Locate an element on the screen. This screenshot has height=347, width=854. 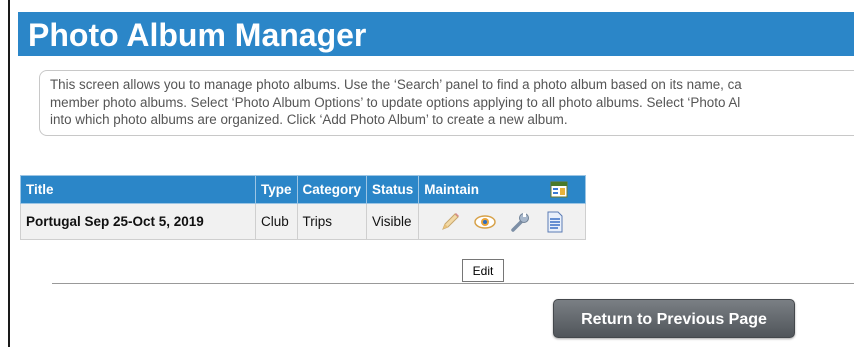
column-header-title: Title is located at coordinates (138, 189).